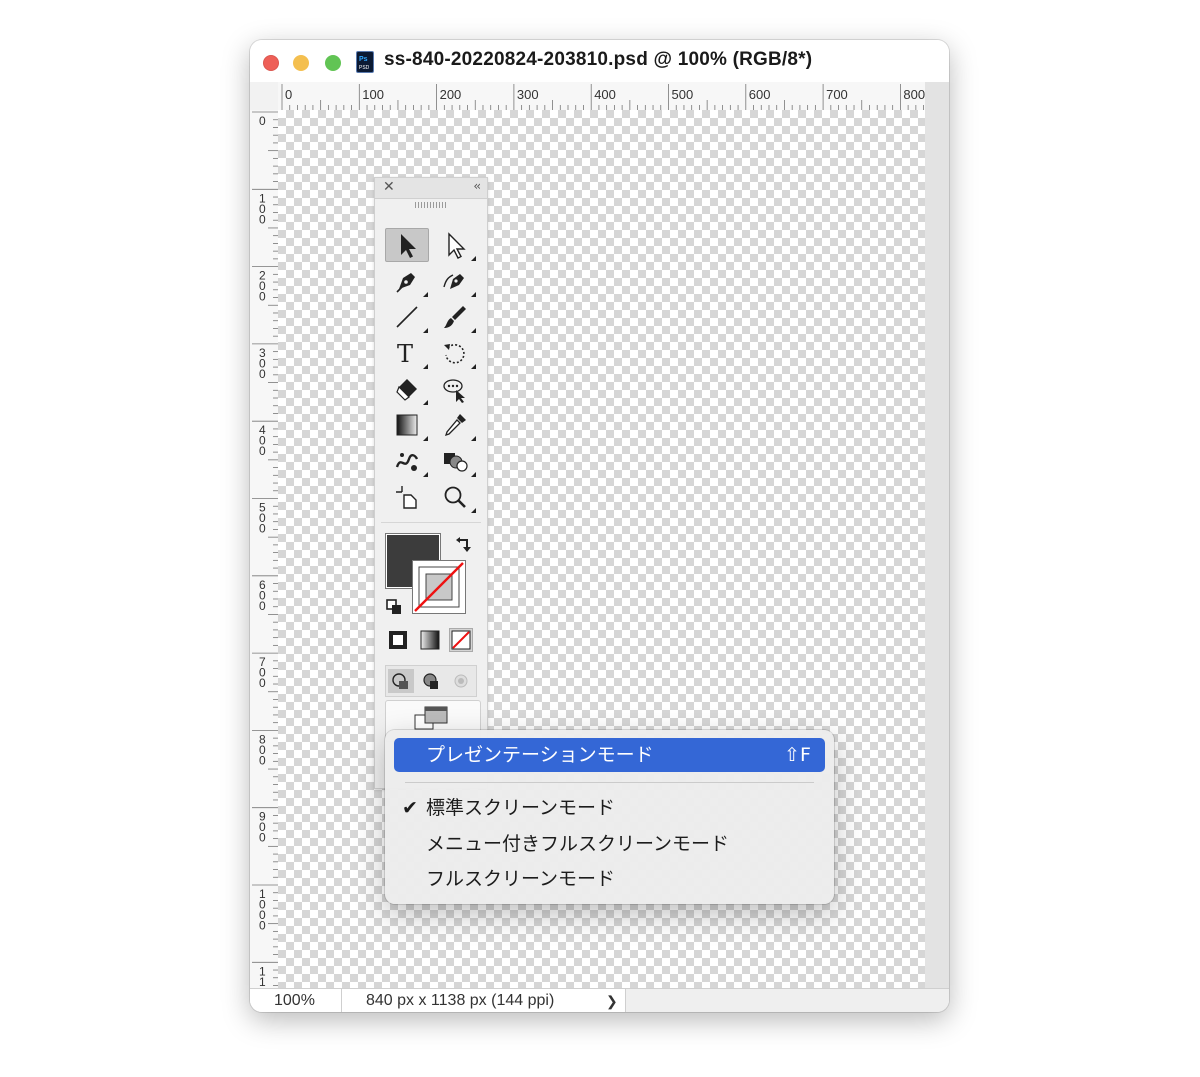 The width and height of the screenshot is (1200, 1077). I want to click on color-mode-button, so click(398, 640).